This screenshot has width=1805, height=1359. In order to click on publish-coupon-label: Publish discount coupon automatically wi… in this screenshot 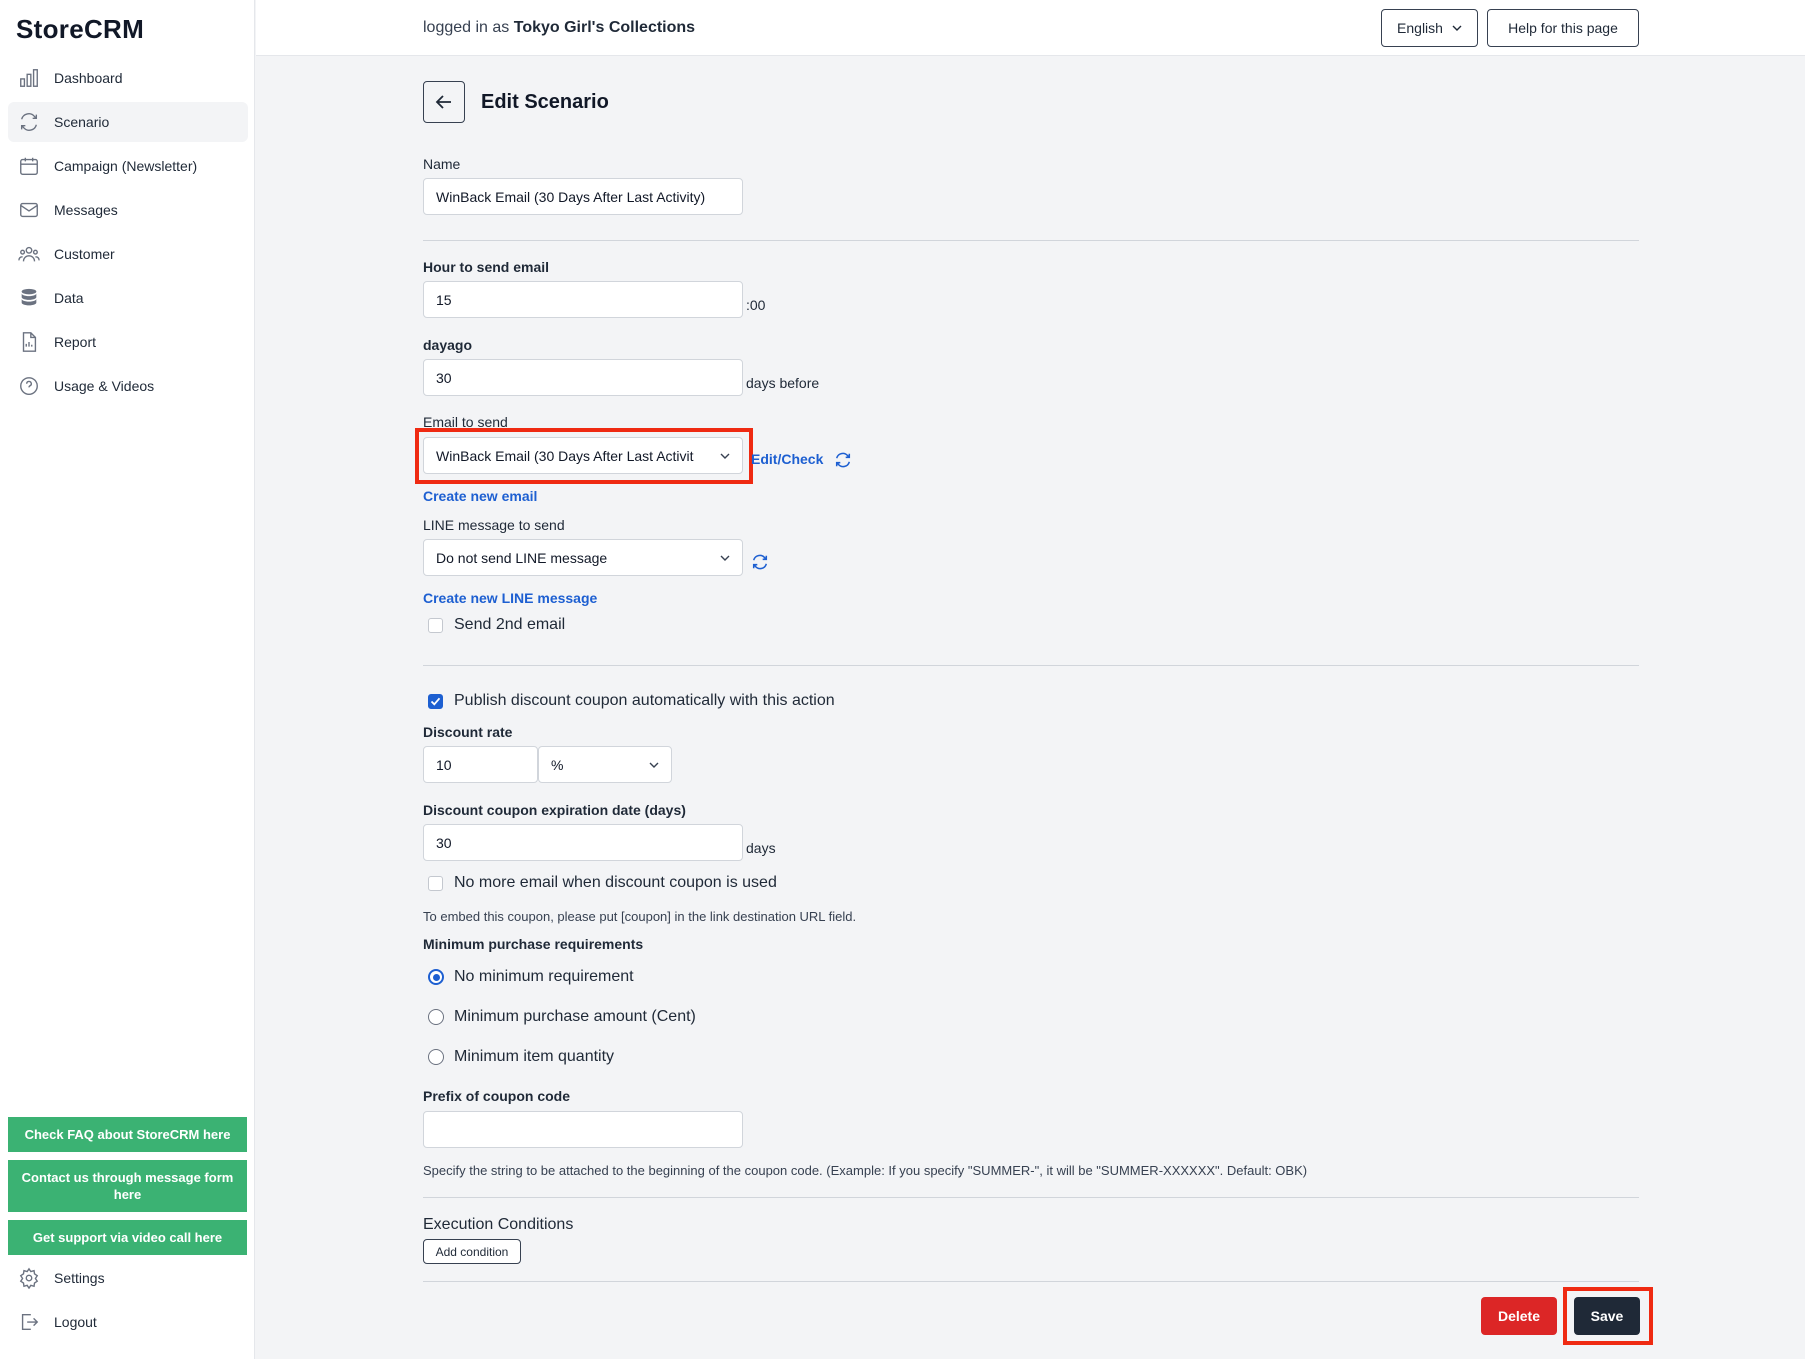, I will do `click(644, 700)`.